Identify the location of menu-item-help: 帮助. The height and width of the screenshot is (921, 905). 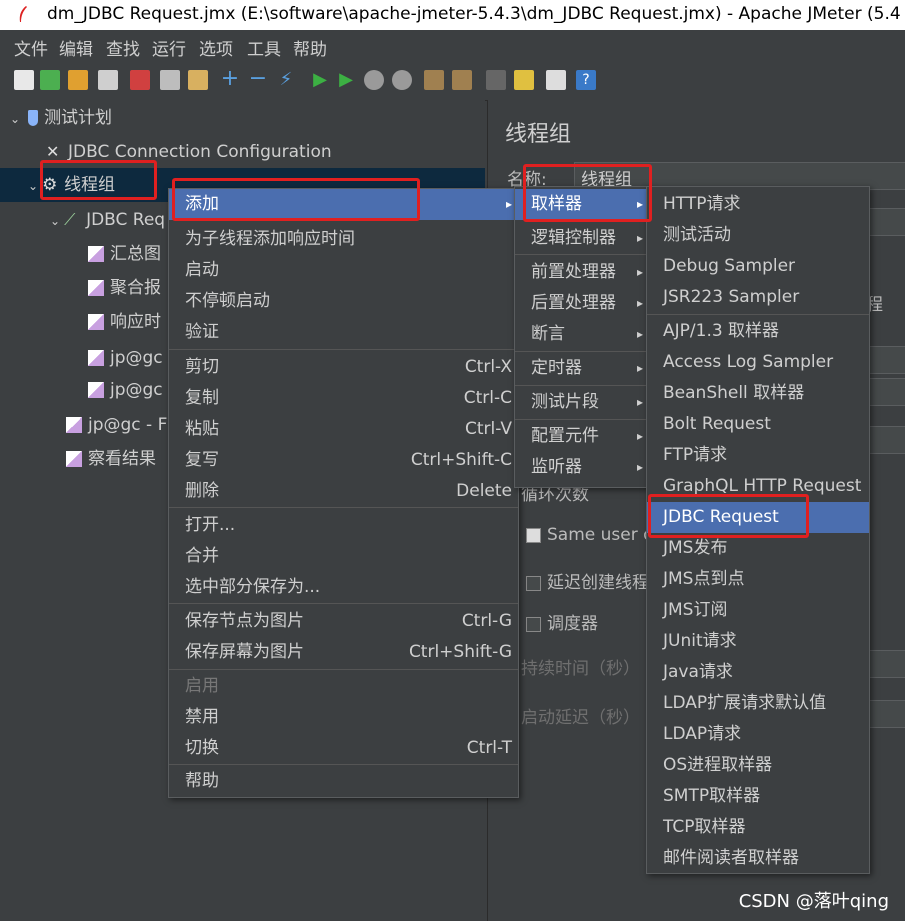
(343, 781).